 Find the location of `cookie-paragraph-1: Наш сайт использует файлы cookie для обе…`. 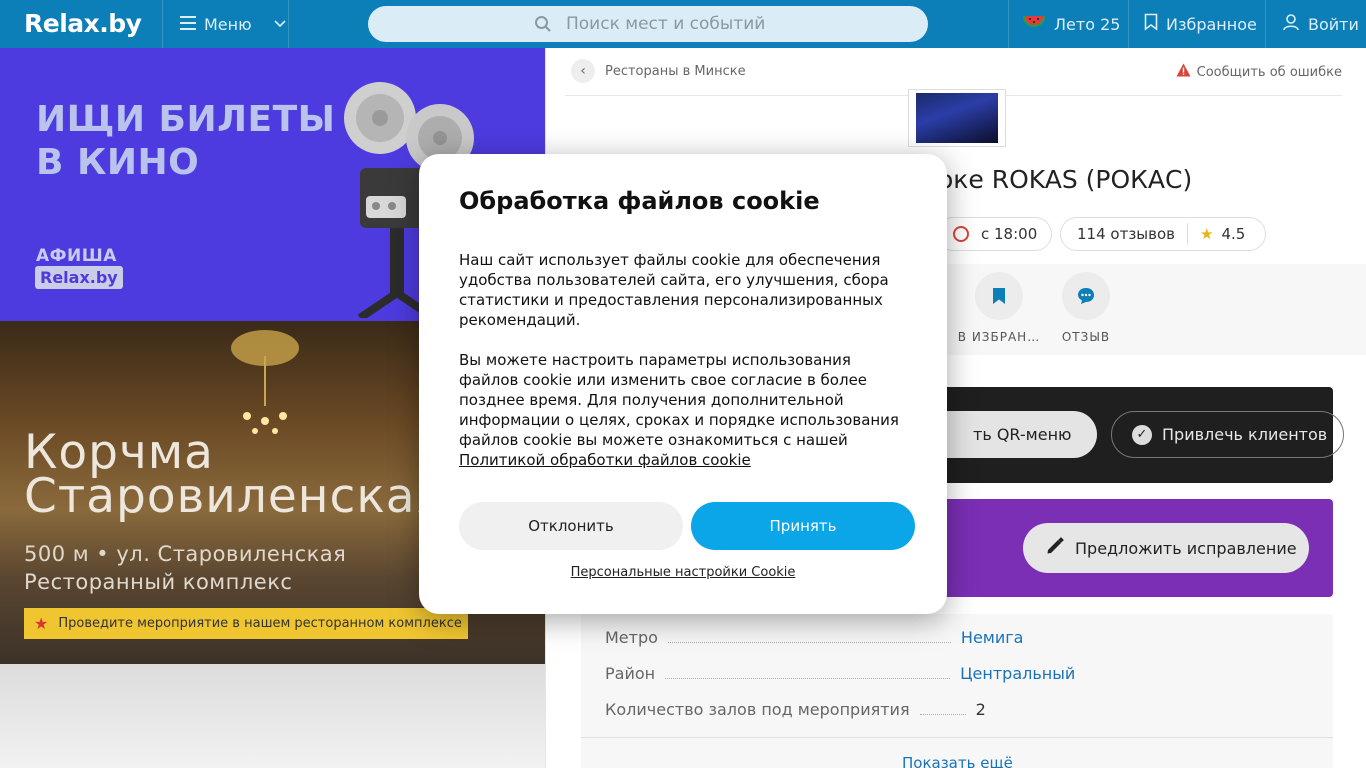

cookie-paragraph-1: Наш сайт использует файлы cookie для обе… is located at coordinates (674, 290).